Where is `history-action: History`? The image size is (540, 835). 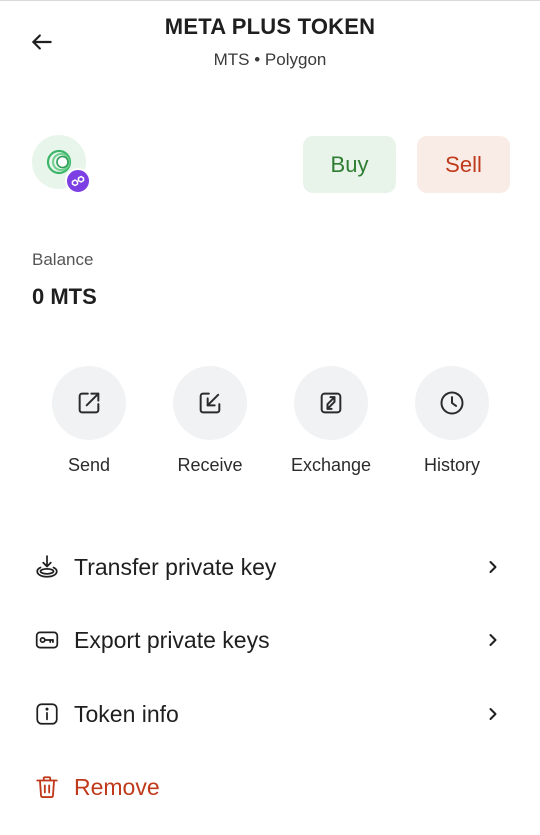
history-action: History is located at coordinates (452, 421).